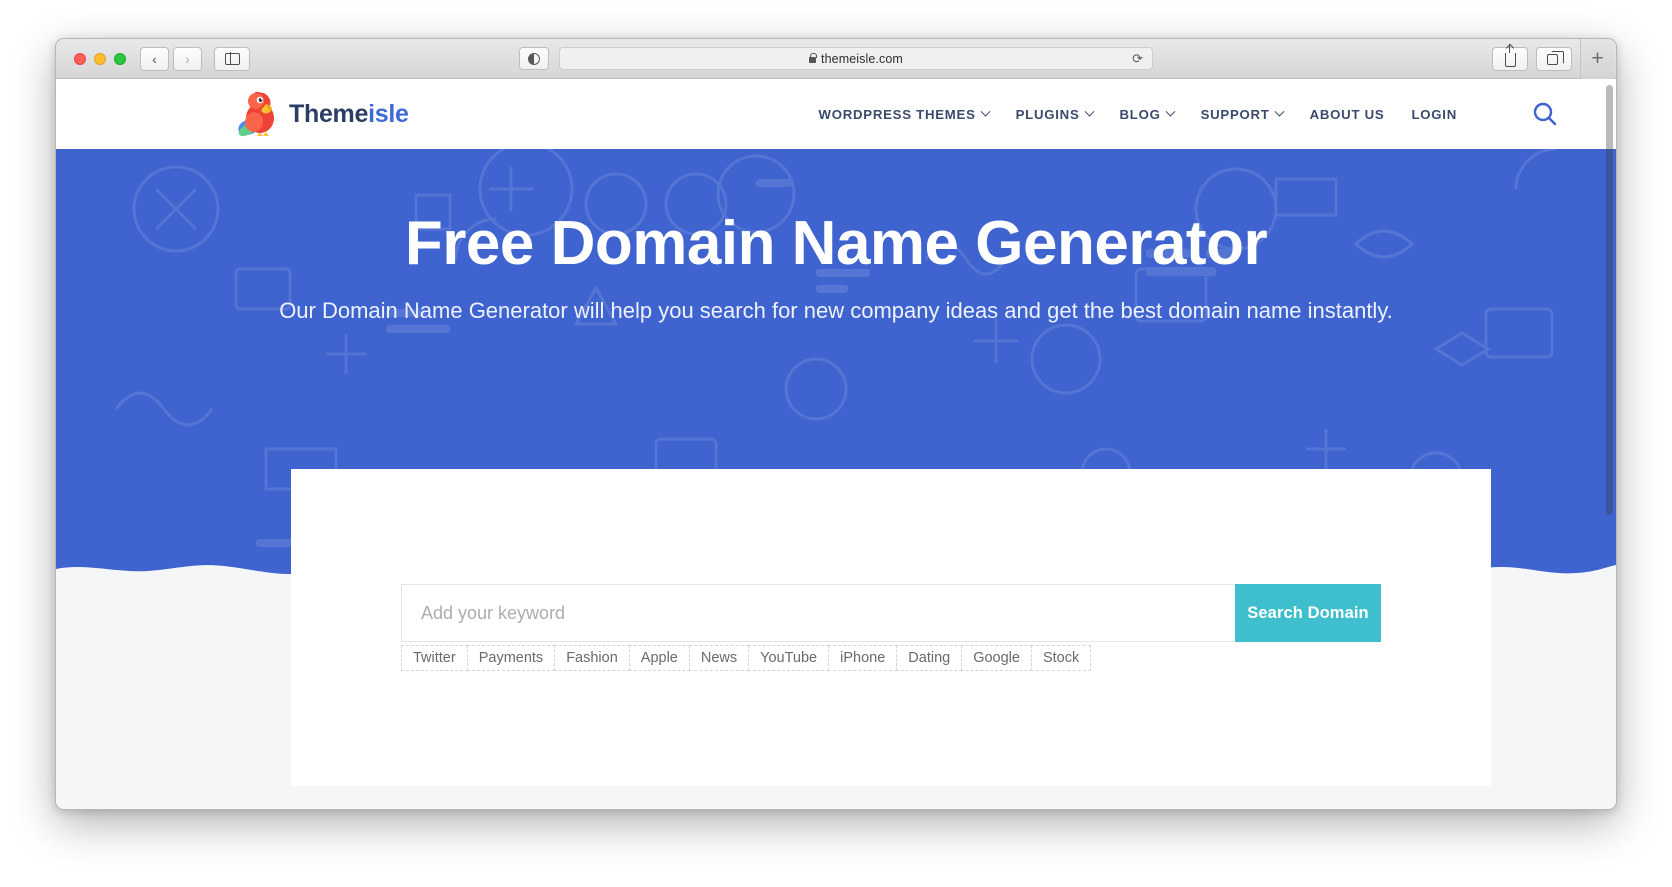 The image size is (1672, 887). I want to click on keyword-tag-google: Google, so click(996, 658).